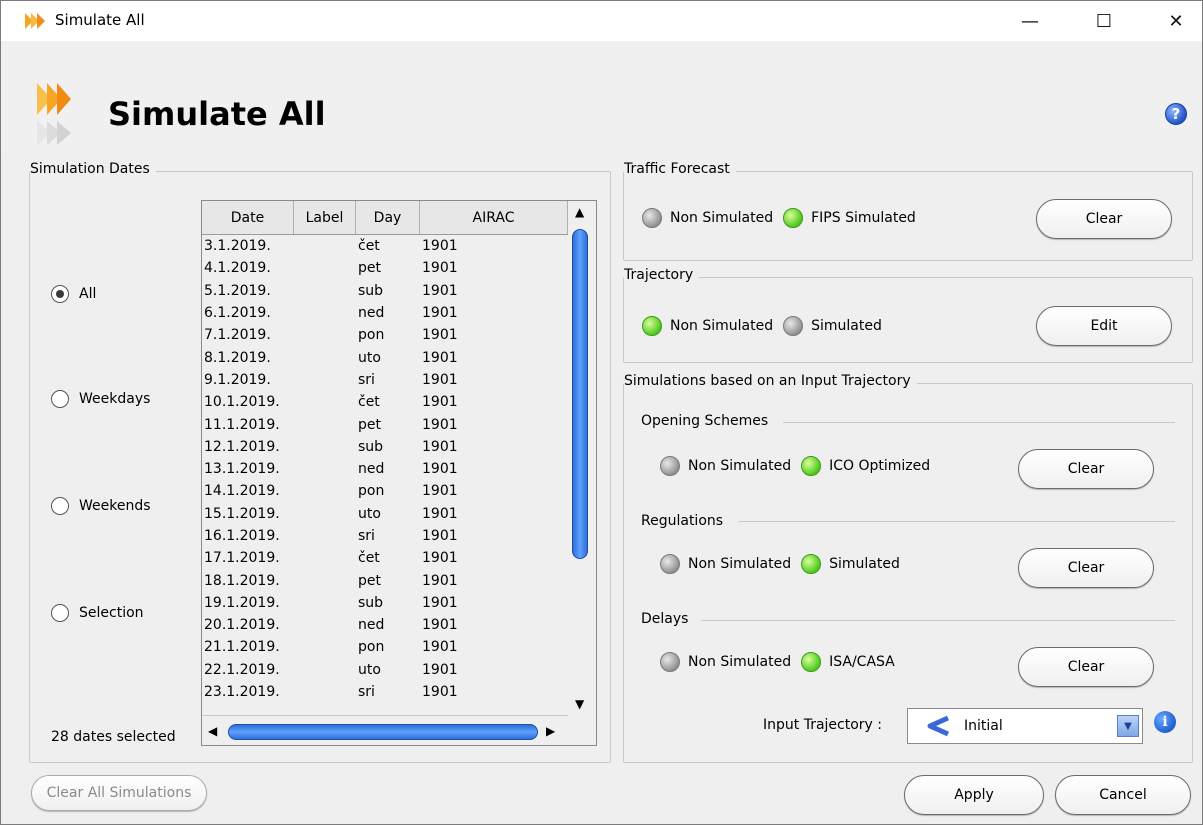 The image size is (1203, 825). What do you see at coordinates (550, 731) in the screenshot?
I see `scroll-right-icon: ▶` at bounding box center [550, 731].